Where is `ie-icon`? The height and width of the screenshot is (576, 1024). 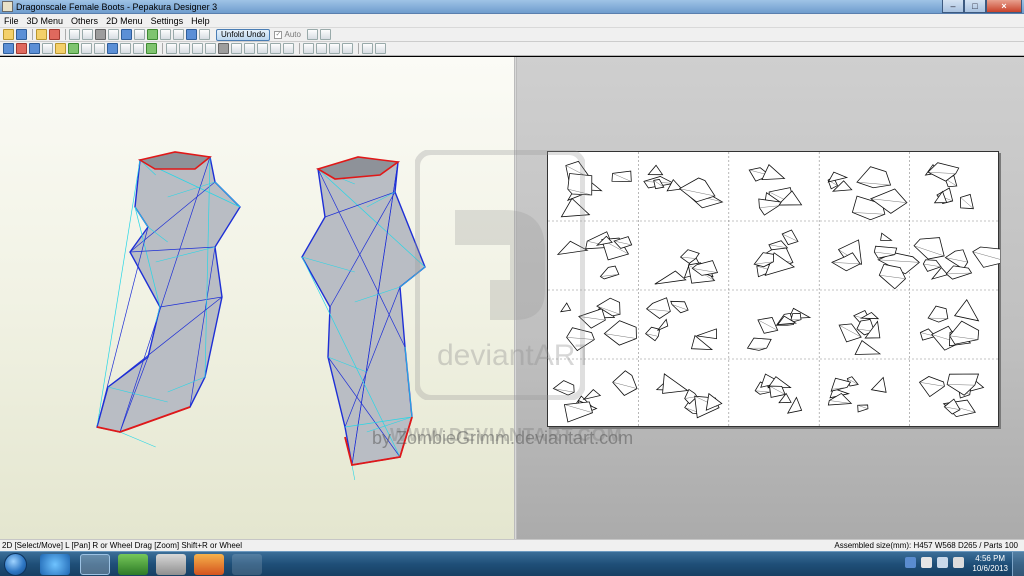 ie-icon is located at coordinates (55, 564).